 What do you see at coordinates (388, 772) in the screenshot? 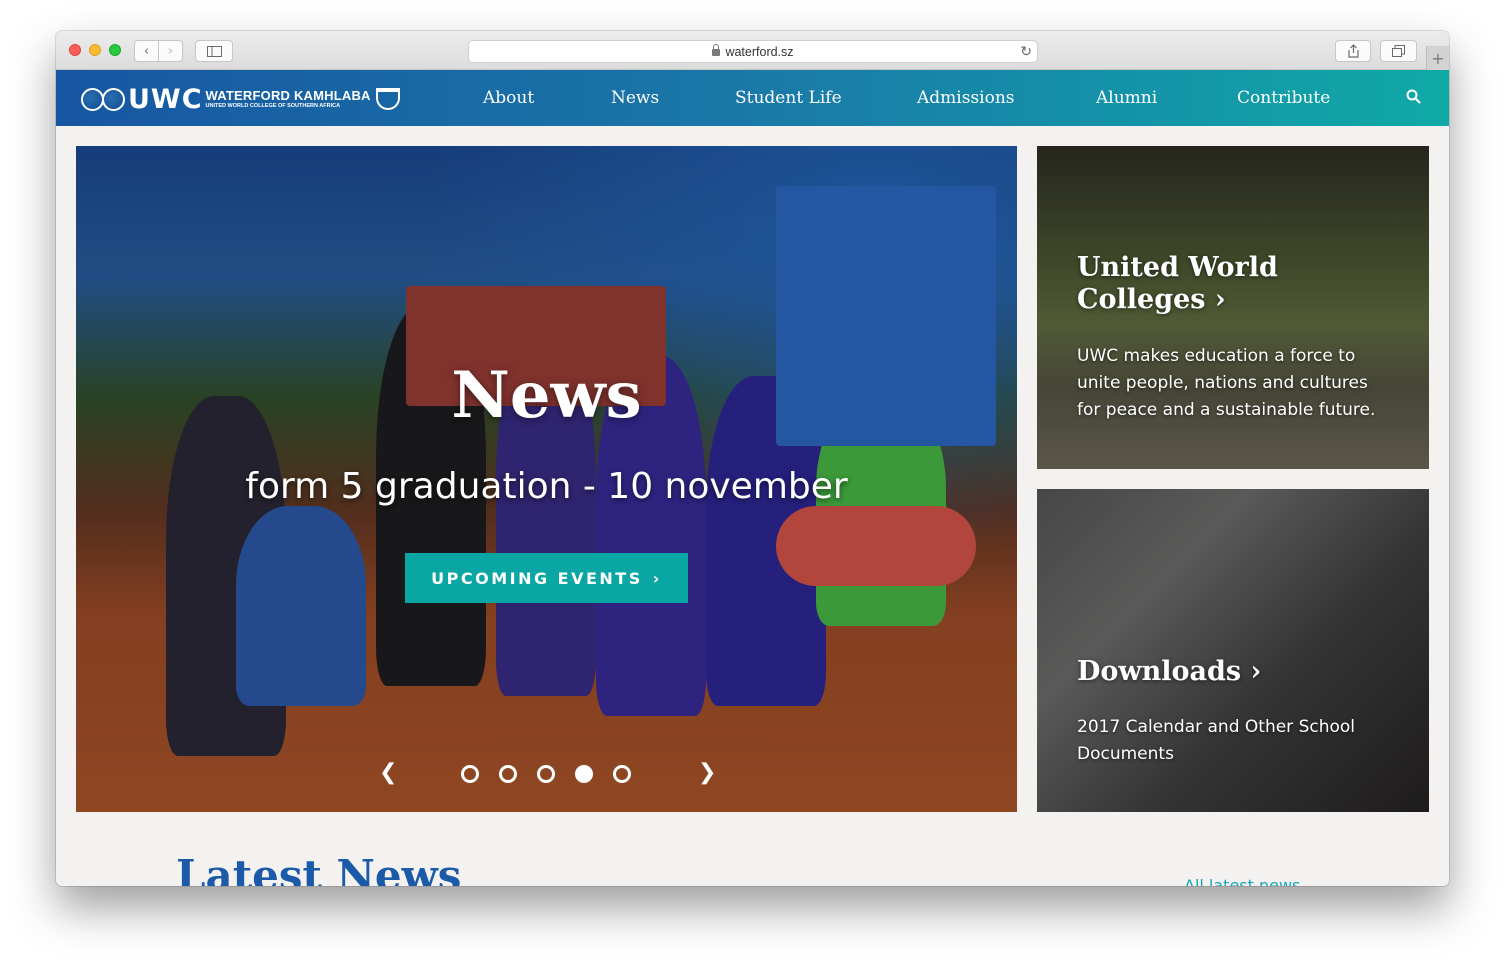
I see `slider-prev-button: ❮` at bounding box center [388, 772].